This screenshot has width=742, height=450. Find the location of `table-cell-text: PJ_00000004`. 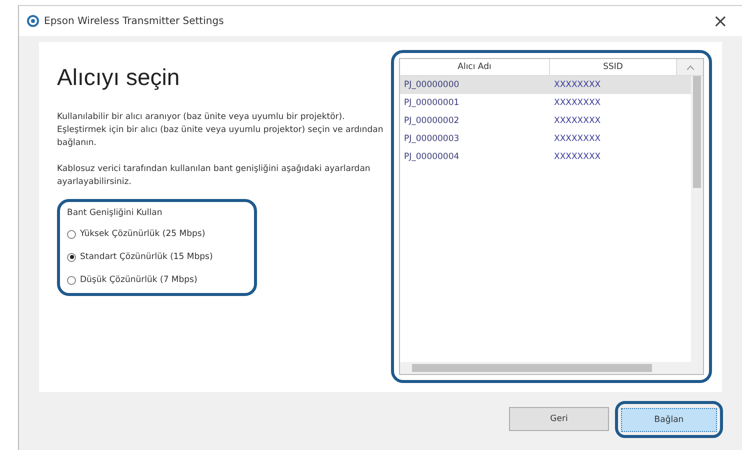

table-cell-text: PJ_00000004 is located at coordinates (431, 157).